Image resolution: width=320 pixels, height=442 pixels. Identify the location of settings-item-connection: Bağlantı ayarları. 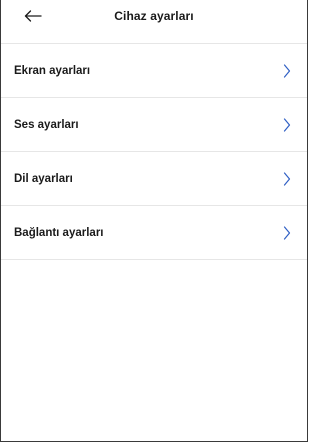
(154, 233).